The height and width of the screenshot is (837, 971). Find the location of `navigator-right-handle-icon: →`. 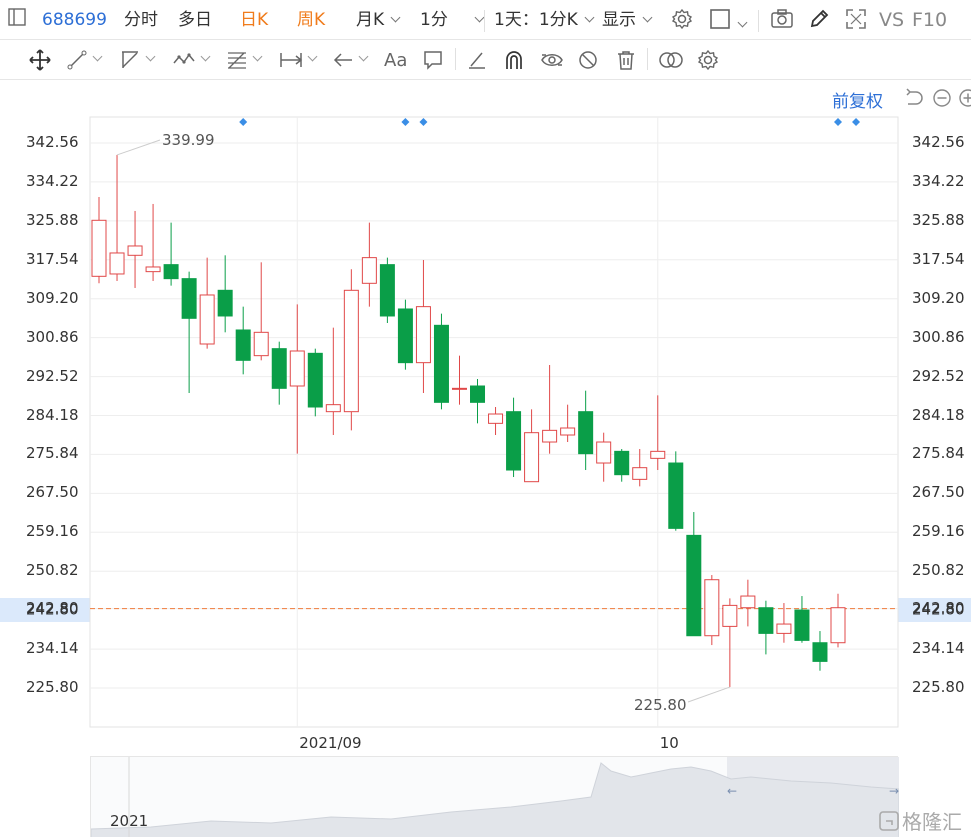

navigator-right-handle-icon: → is located at coordinates (894, 791).